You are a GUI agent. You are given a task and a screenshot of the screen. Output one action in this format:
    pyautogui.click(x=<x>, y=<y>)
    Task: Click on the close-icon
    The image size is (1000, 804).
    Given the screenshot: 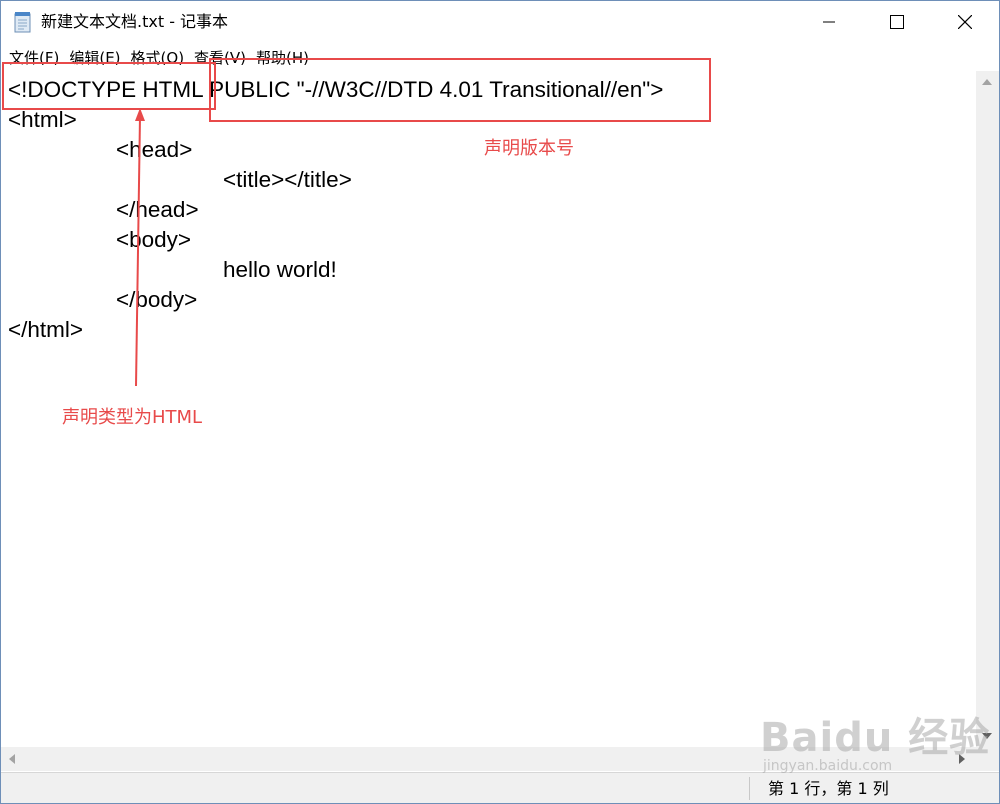 What is the action you would take?
    pyautogui.click(x=965, y=22)
    